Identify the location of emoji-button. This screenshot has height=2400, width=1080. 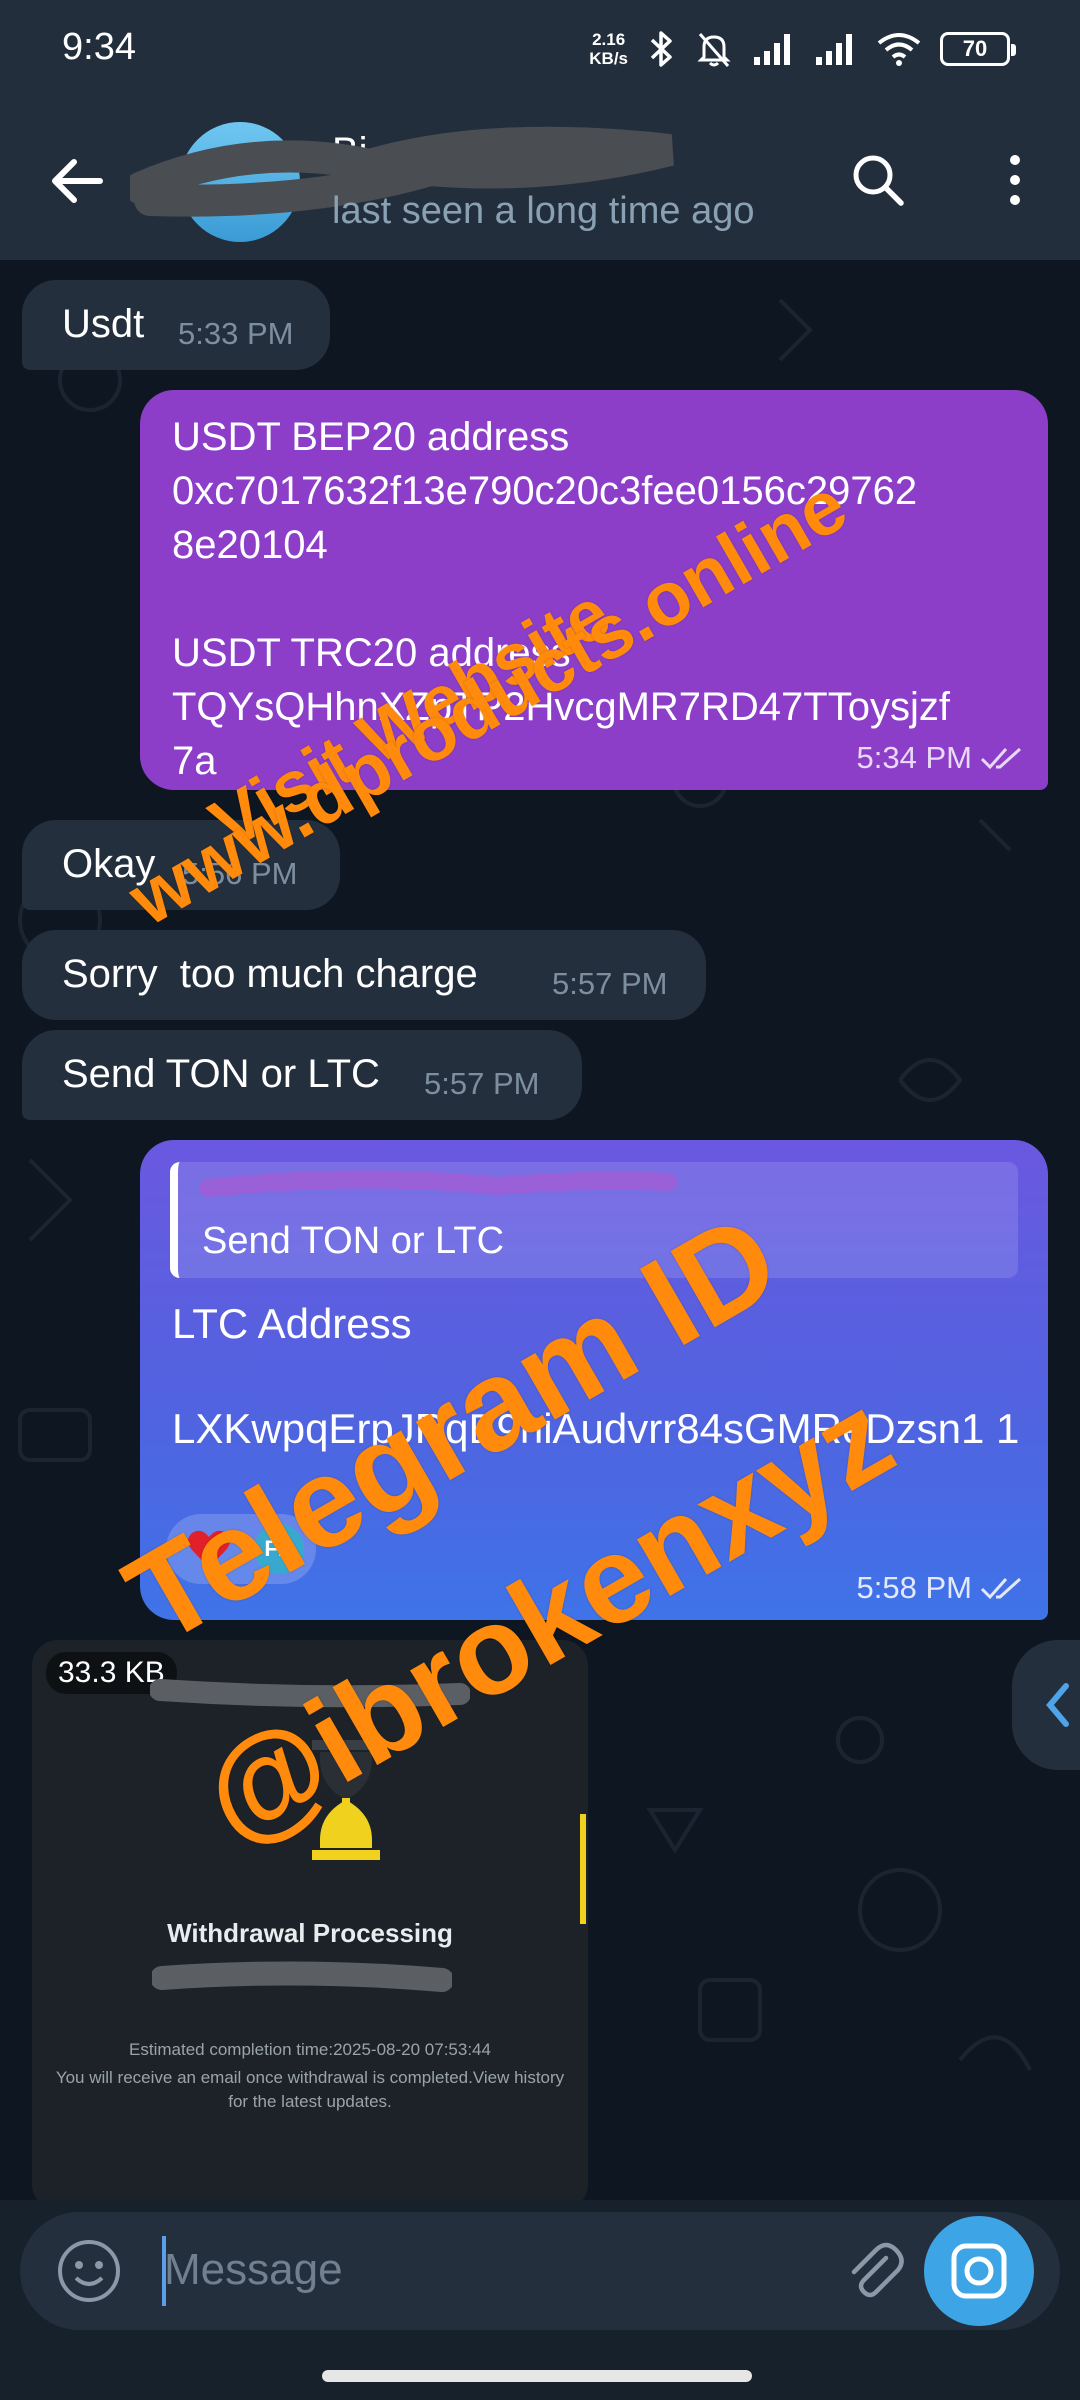
(89, 2271).